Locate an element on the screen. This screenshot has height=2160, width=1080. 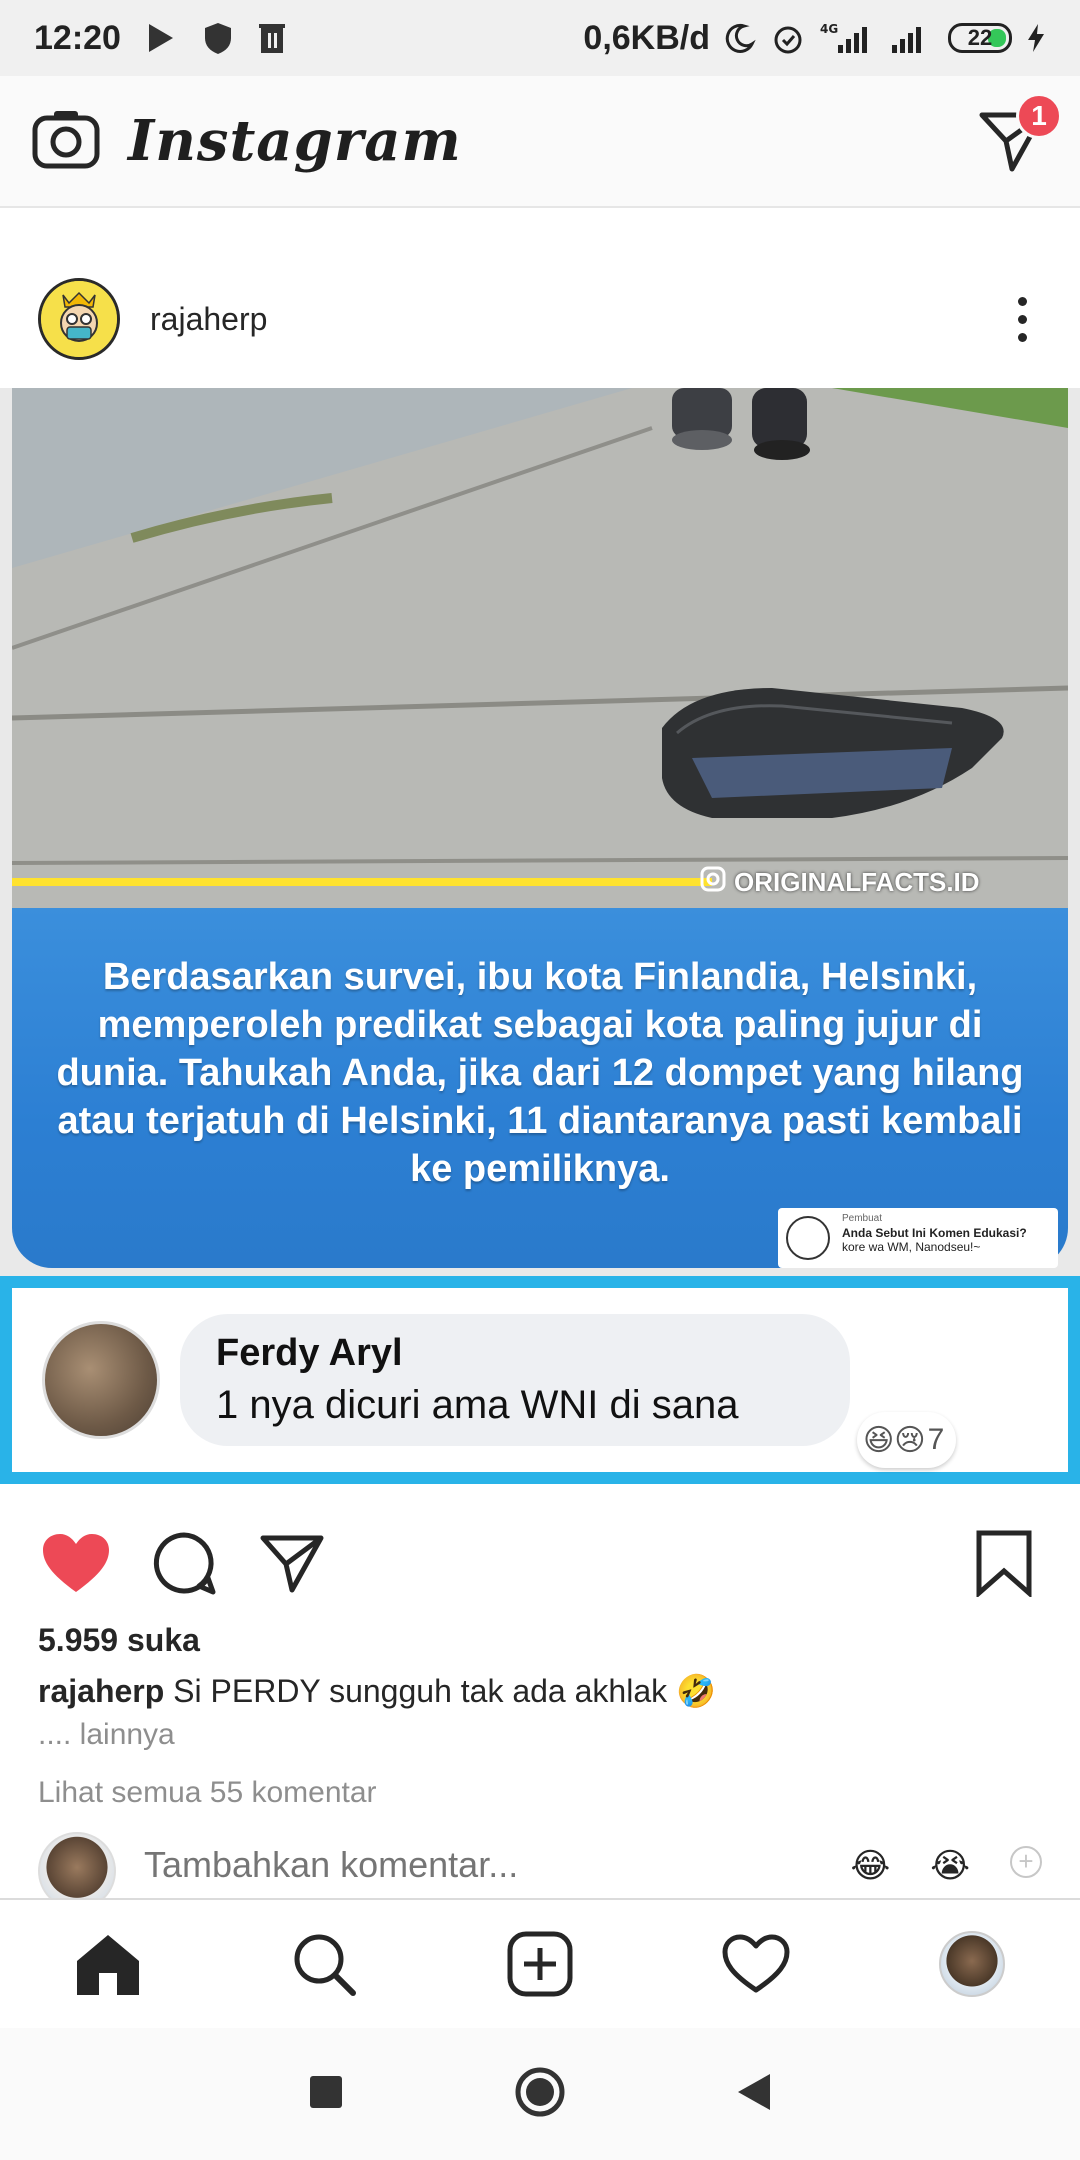
nav-activity is located at coordinates (756, 1964).